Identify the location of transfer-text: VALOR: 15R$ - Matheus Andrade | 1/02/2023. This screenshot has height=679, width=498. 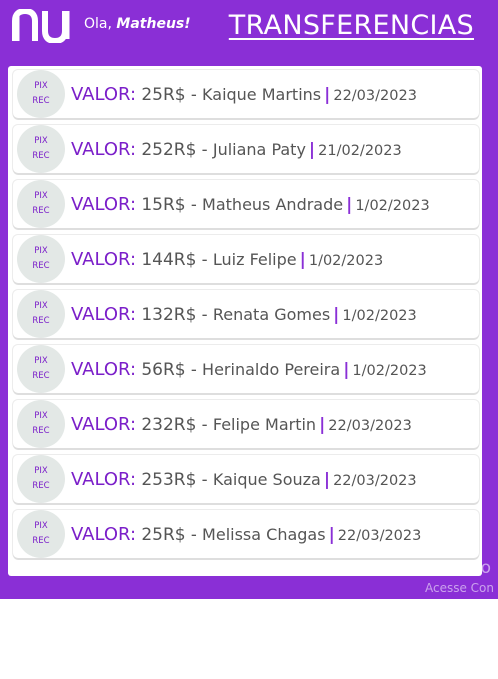
(250, 204).